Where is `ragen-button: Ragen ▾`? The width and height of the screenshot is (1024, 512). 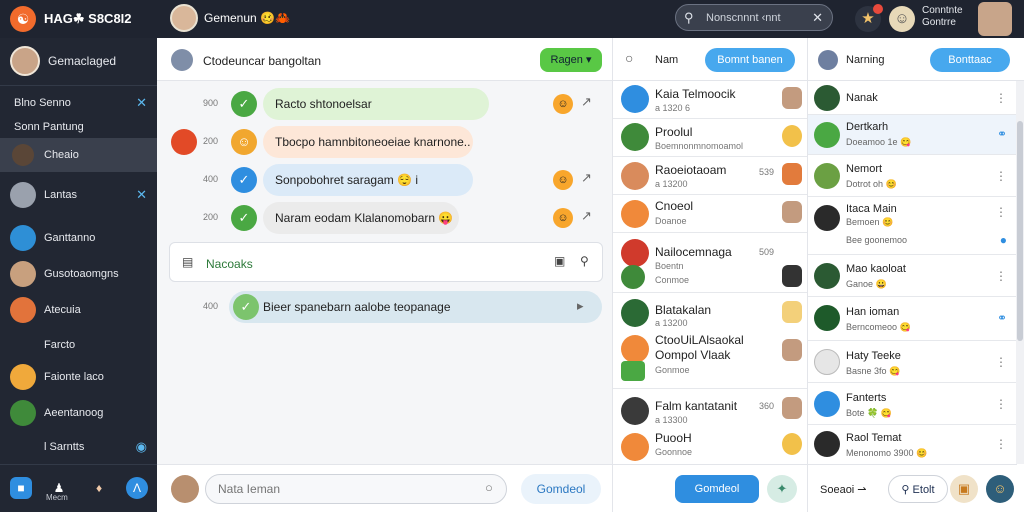
ragen-button: Ragen ▾ is located at coordinates (571, 60).